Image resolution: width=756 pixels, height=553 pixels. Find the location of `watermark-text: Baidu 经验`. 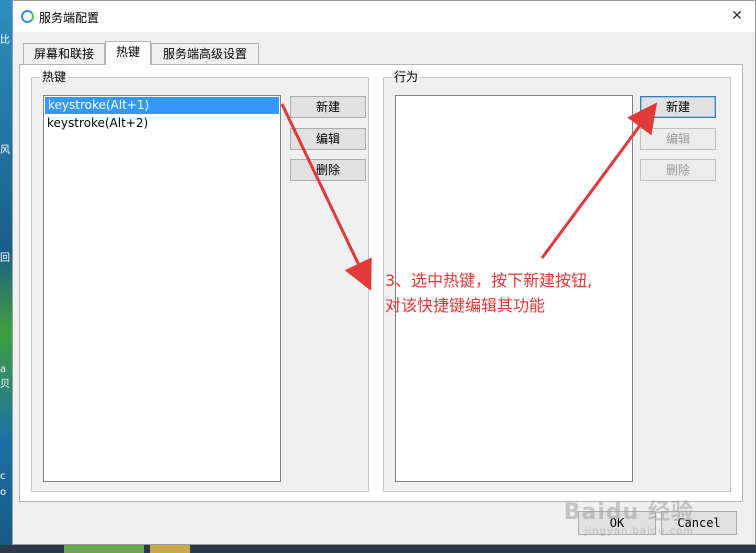

watermark-text: Baidu 经验 is located at coordinates (628, 512).